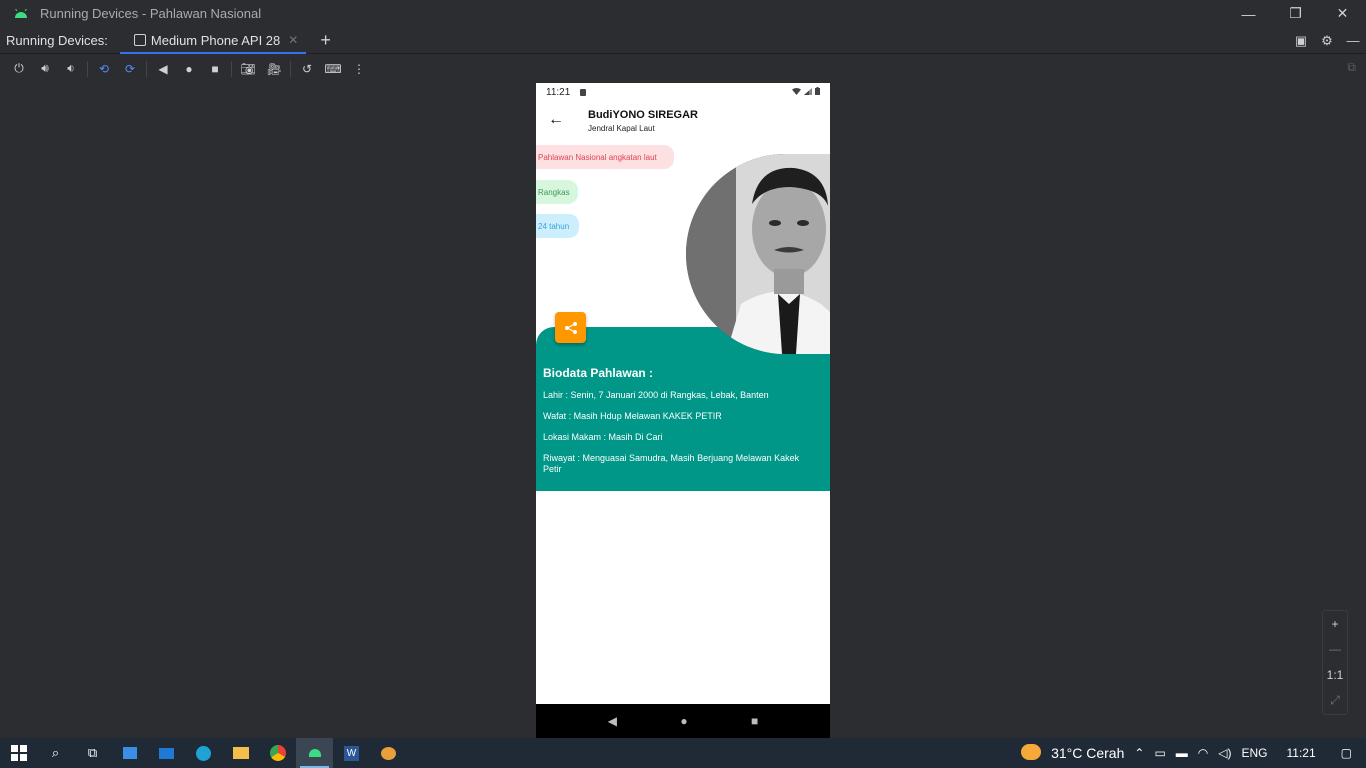  I want to click on sim-icon, so click(583, 92).